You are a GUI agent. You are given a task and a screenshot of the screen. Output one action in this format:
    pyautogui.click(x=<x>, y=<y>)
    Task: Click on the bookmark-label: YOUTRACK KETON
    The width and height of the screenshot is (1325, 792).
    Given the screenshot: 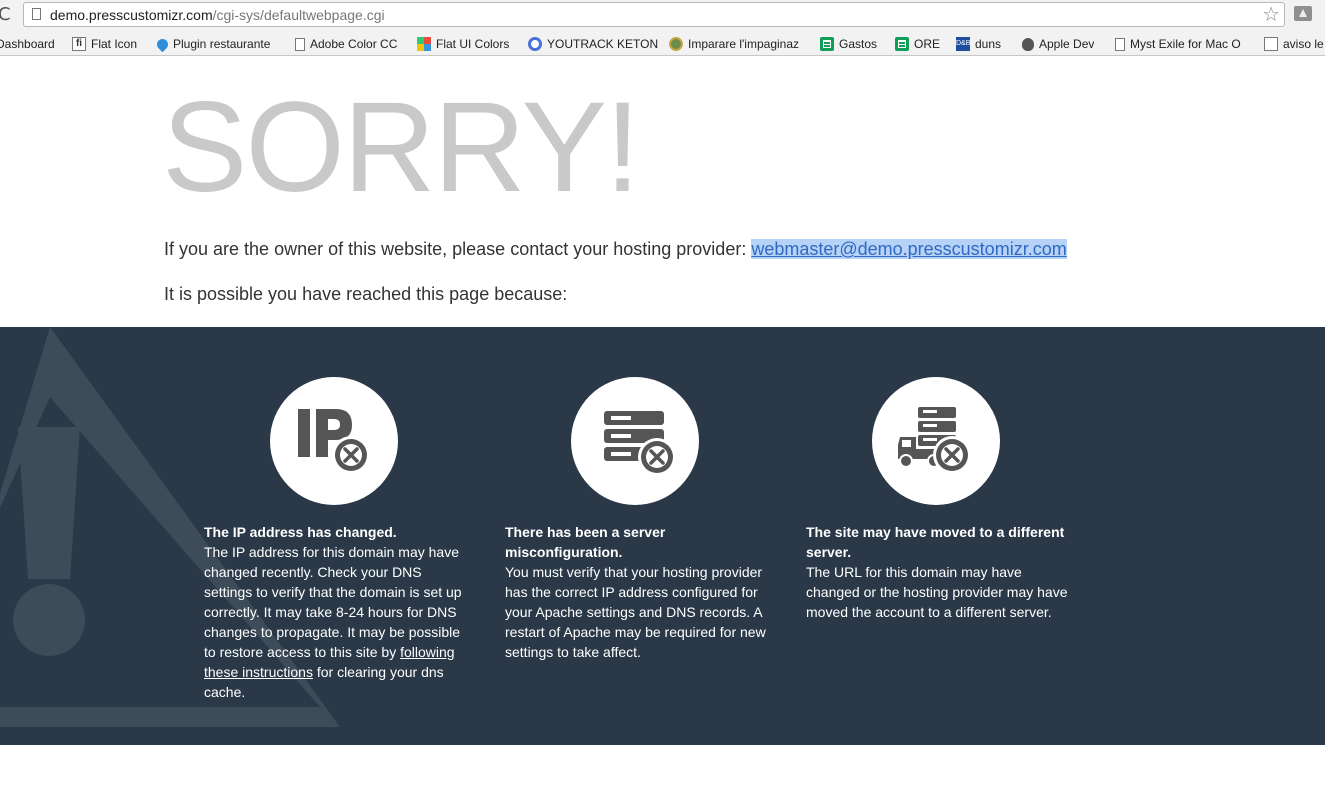 What is the action you would take?
    pyautogui.click(x=603, y=44)
    